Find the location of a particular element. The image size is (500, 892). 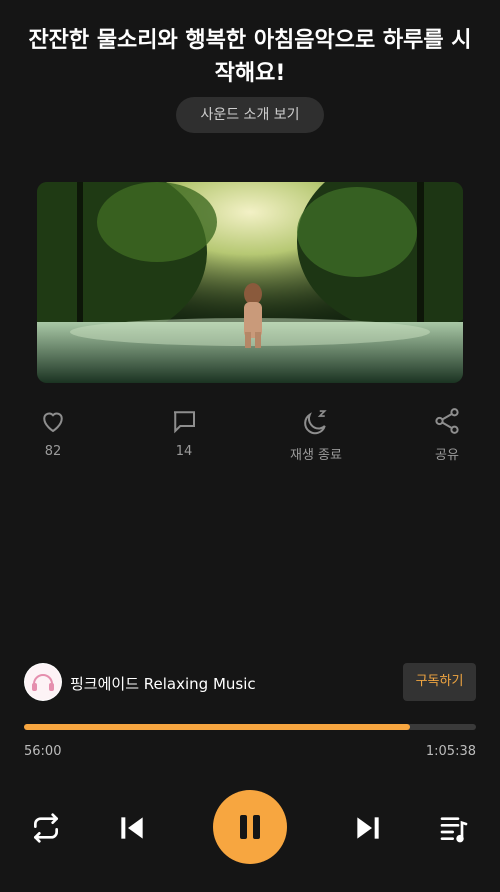

share-icon is located at coordinates (447, 421).